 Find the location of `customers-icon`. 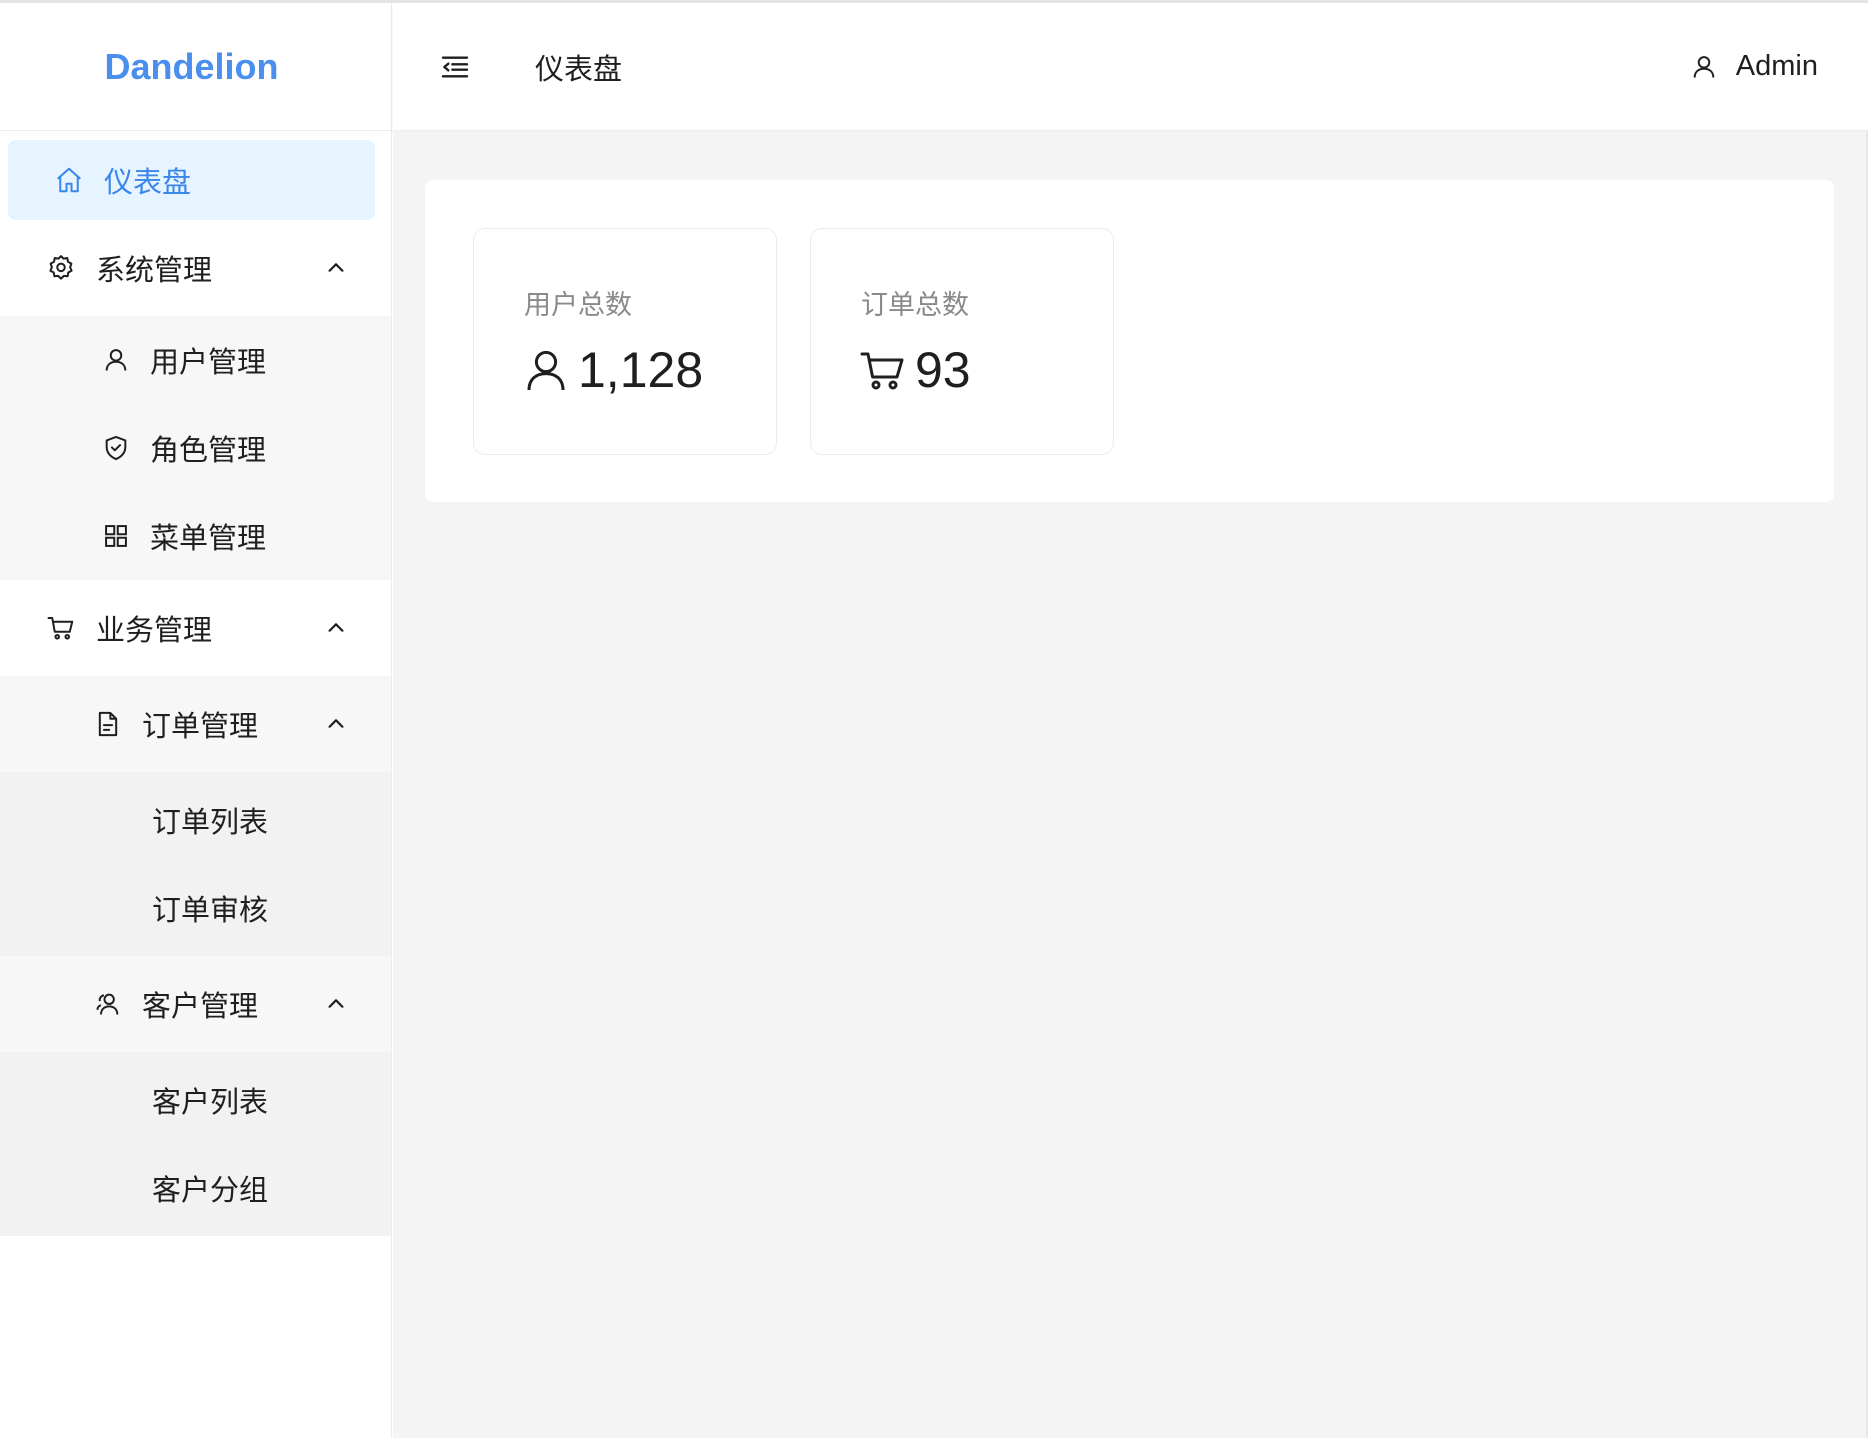

customers-icon is located at coordinates (108, 1004).